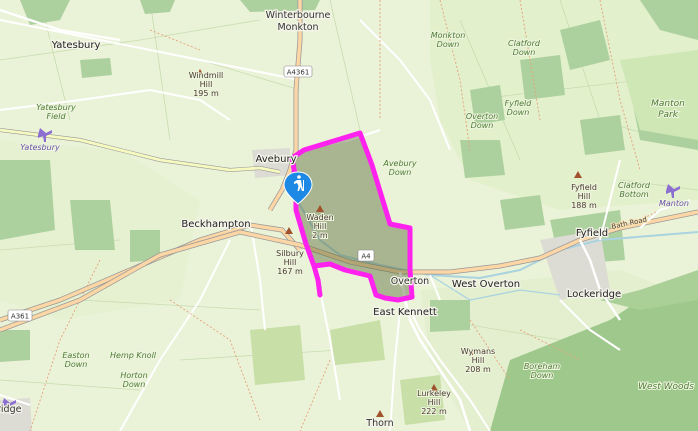  Describe the element at coordinates (448, 35) in the screenshot. I see `natural-label-monkton-down-1: Monkton` at that location.